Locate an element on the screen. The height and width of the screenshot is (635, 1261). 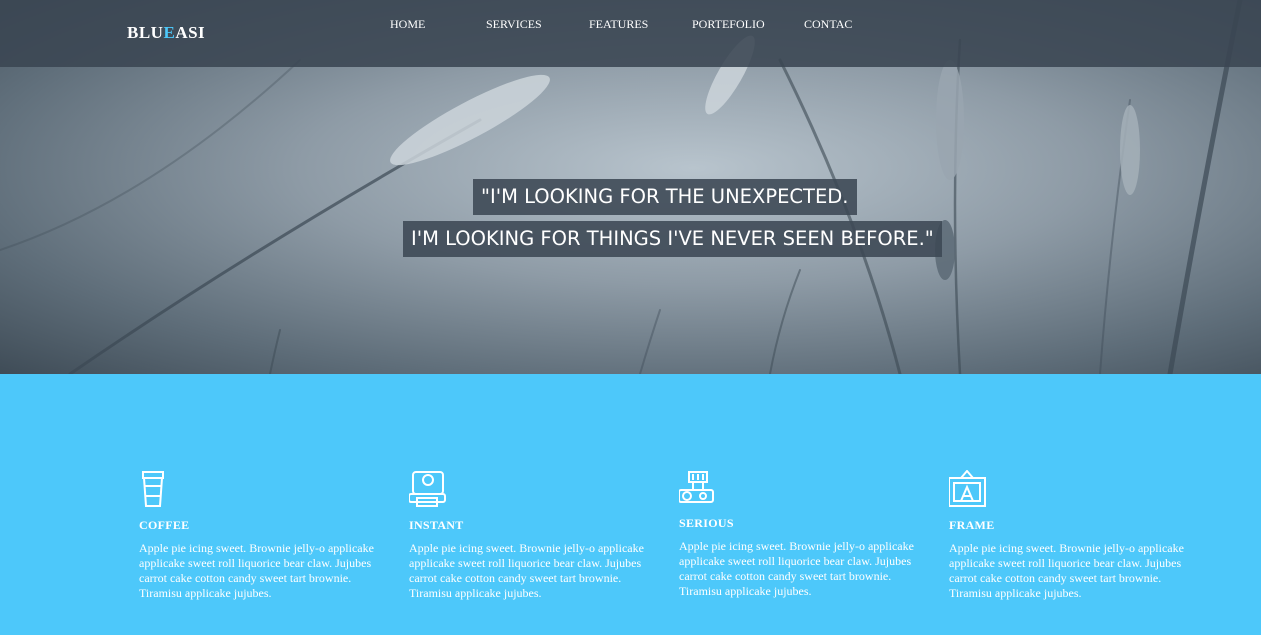
logo-text-part: BLU is located at coordinates (145, 32).